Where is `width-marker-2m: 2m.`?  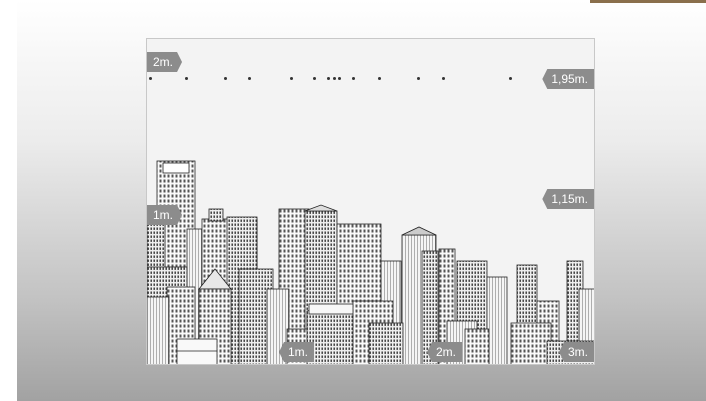
width-marker-2m: 2m. is located at coordinates (445, 352).